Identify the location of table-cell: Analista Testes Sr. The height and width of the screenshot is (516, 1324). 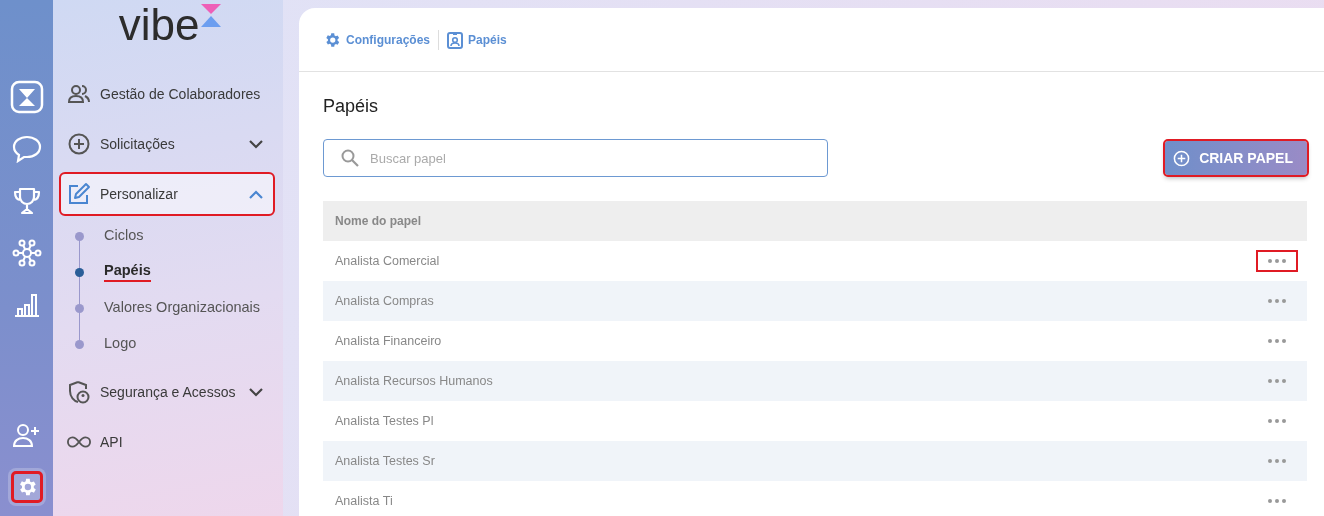
(385, 461).